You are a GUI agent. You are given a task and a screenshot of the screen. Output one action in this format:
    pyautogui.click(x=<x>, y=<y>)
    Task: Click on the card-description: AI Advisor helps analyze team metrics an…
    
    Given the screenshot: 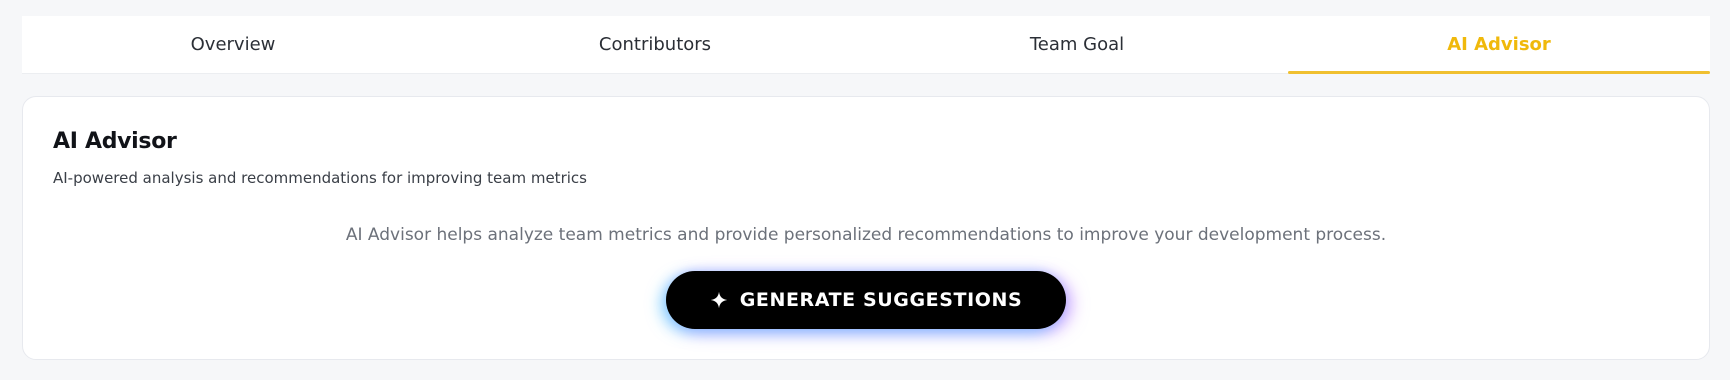 What is the action you would take?
    pyautogui.click(x=866, y=235)
    